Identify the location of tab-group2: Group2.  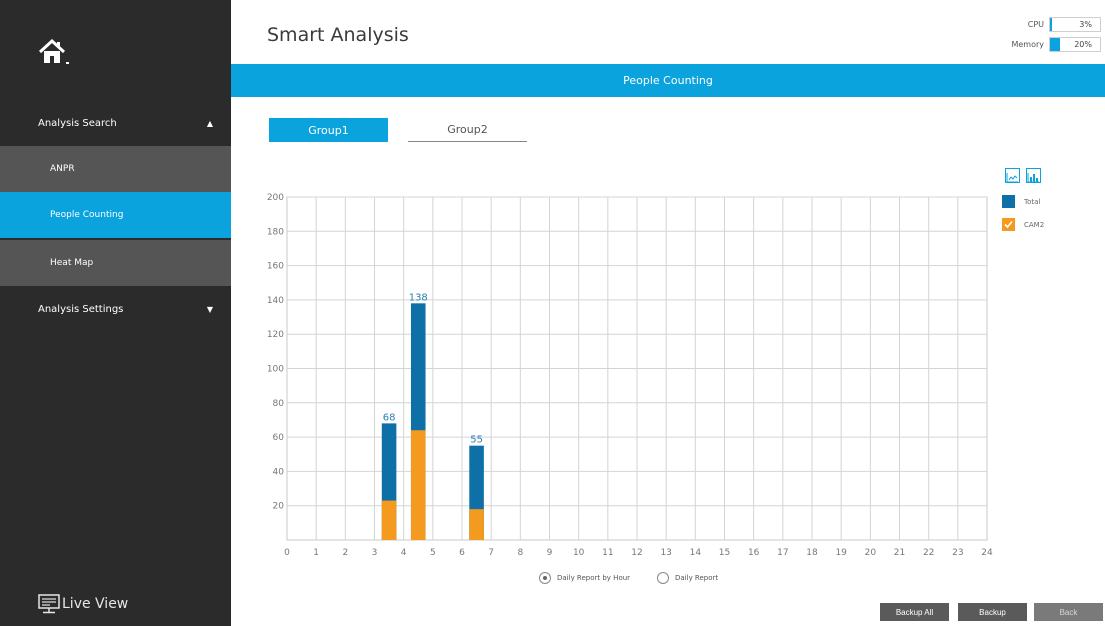
(467, 130).